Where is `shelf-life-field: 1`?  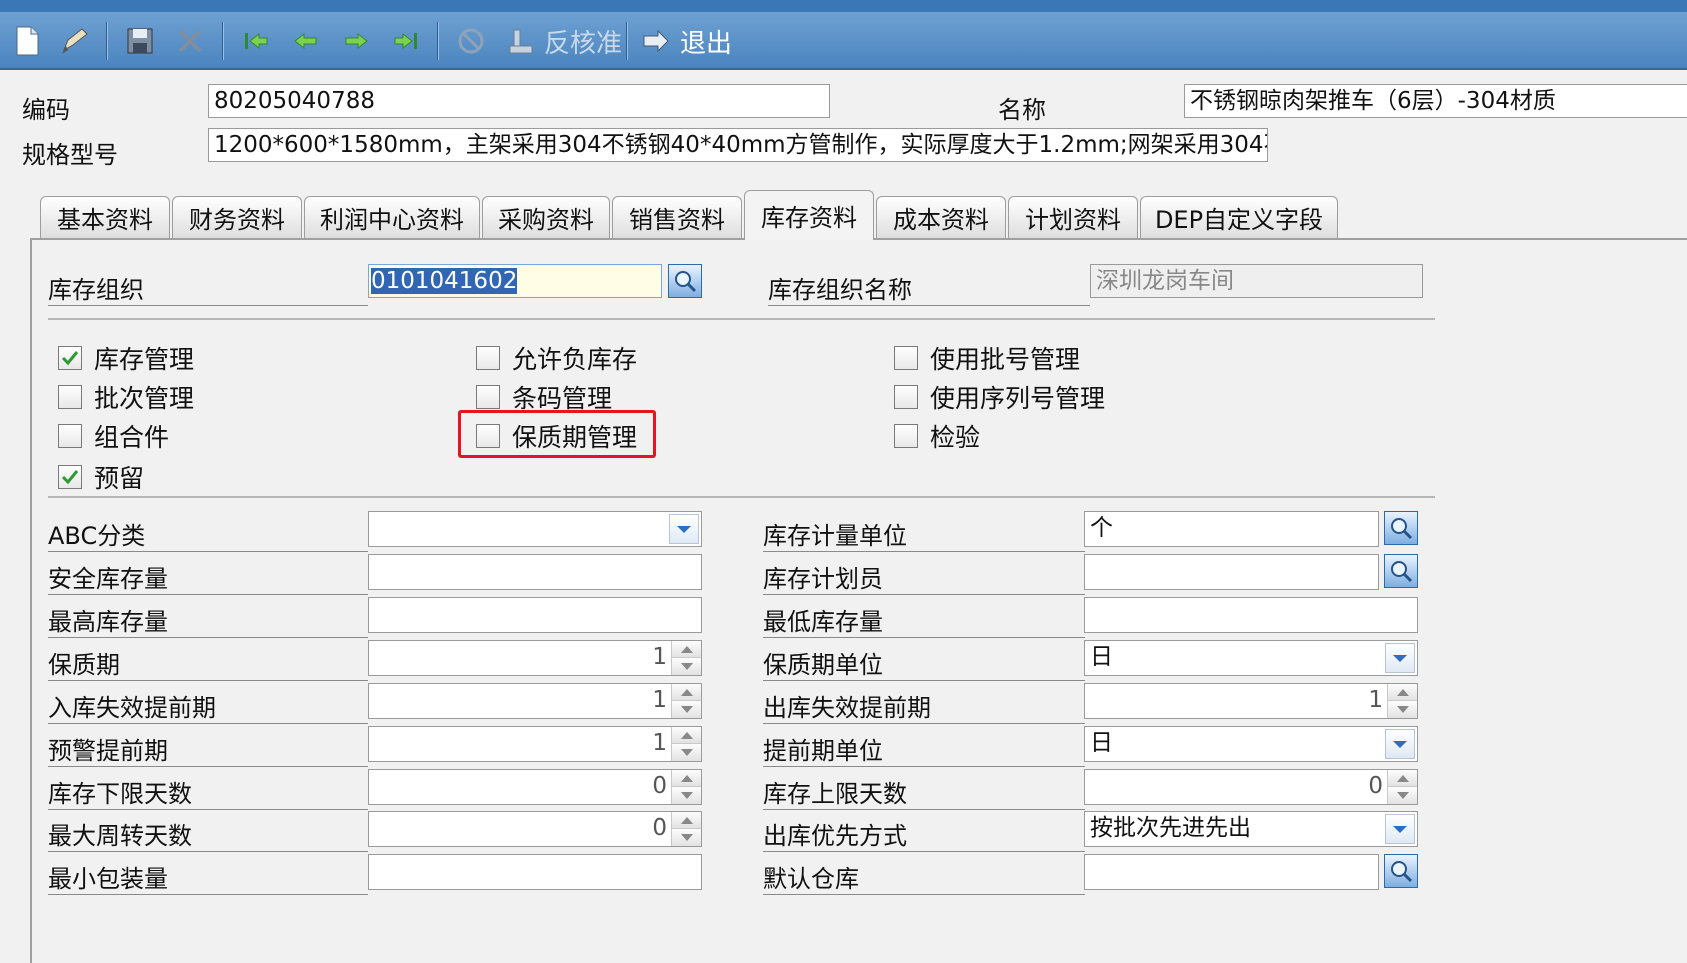 shelf-life-field: 1 is located at coordinates (535, 658).